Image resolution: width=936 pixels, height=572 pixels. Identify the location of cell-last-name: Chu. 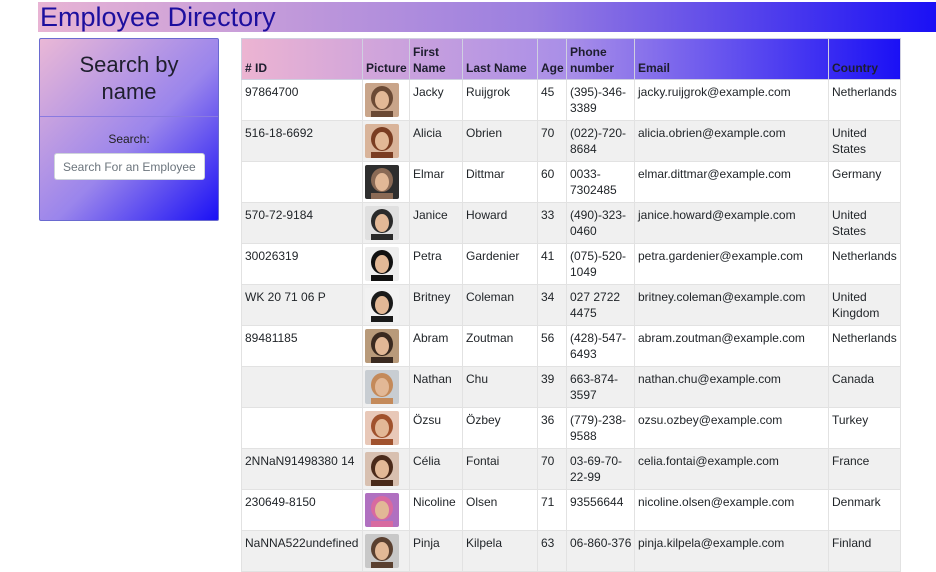
(500, 387).